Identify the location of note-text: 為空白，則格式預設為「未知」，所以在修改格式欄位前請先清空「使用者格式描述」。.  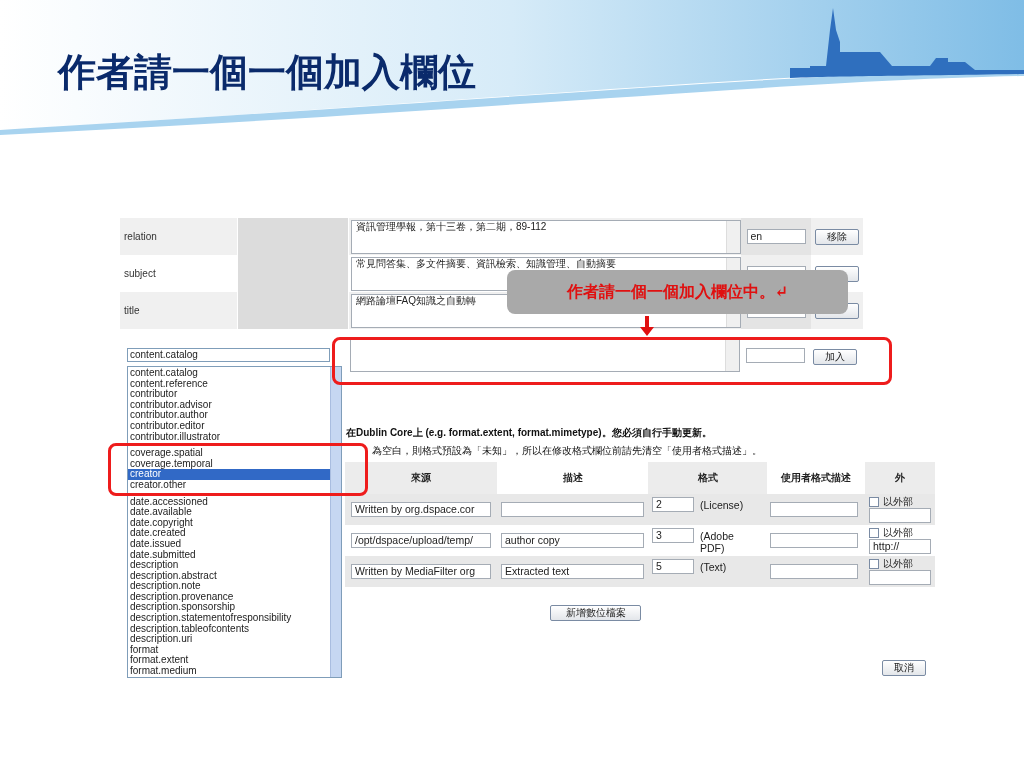
(567, 451).